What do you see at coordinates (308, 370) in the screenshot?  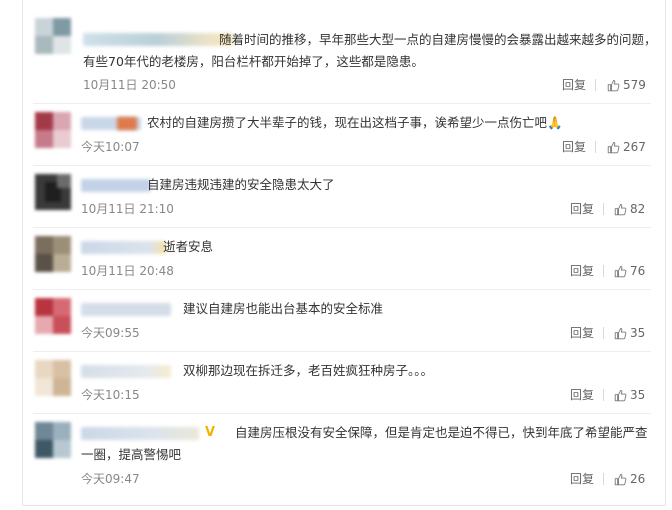 I see `comment-text: 双柳那边现在拆迁多，老百姓疯狂种房子。。。` at bounding box center [308, 370].